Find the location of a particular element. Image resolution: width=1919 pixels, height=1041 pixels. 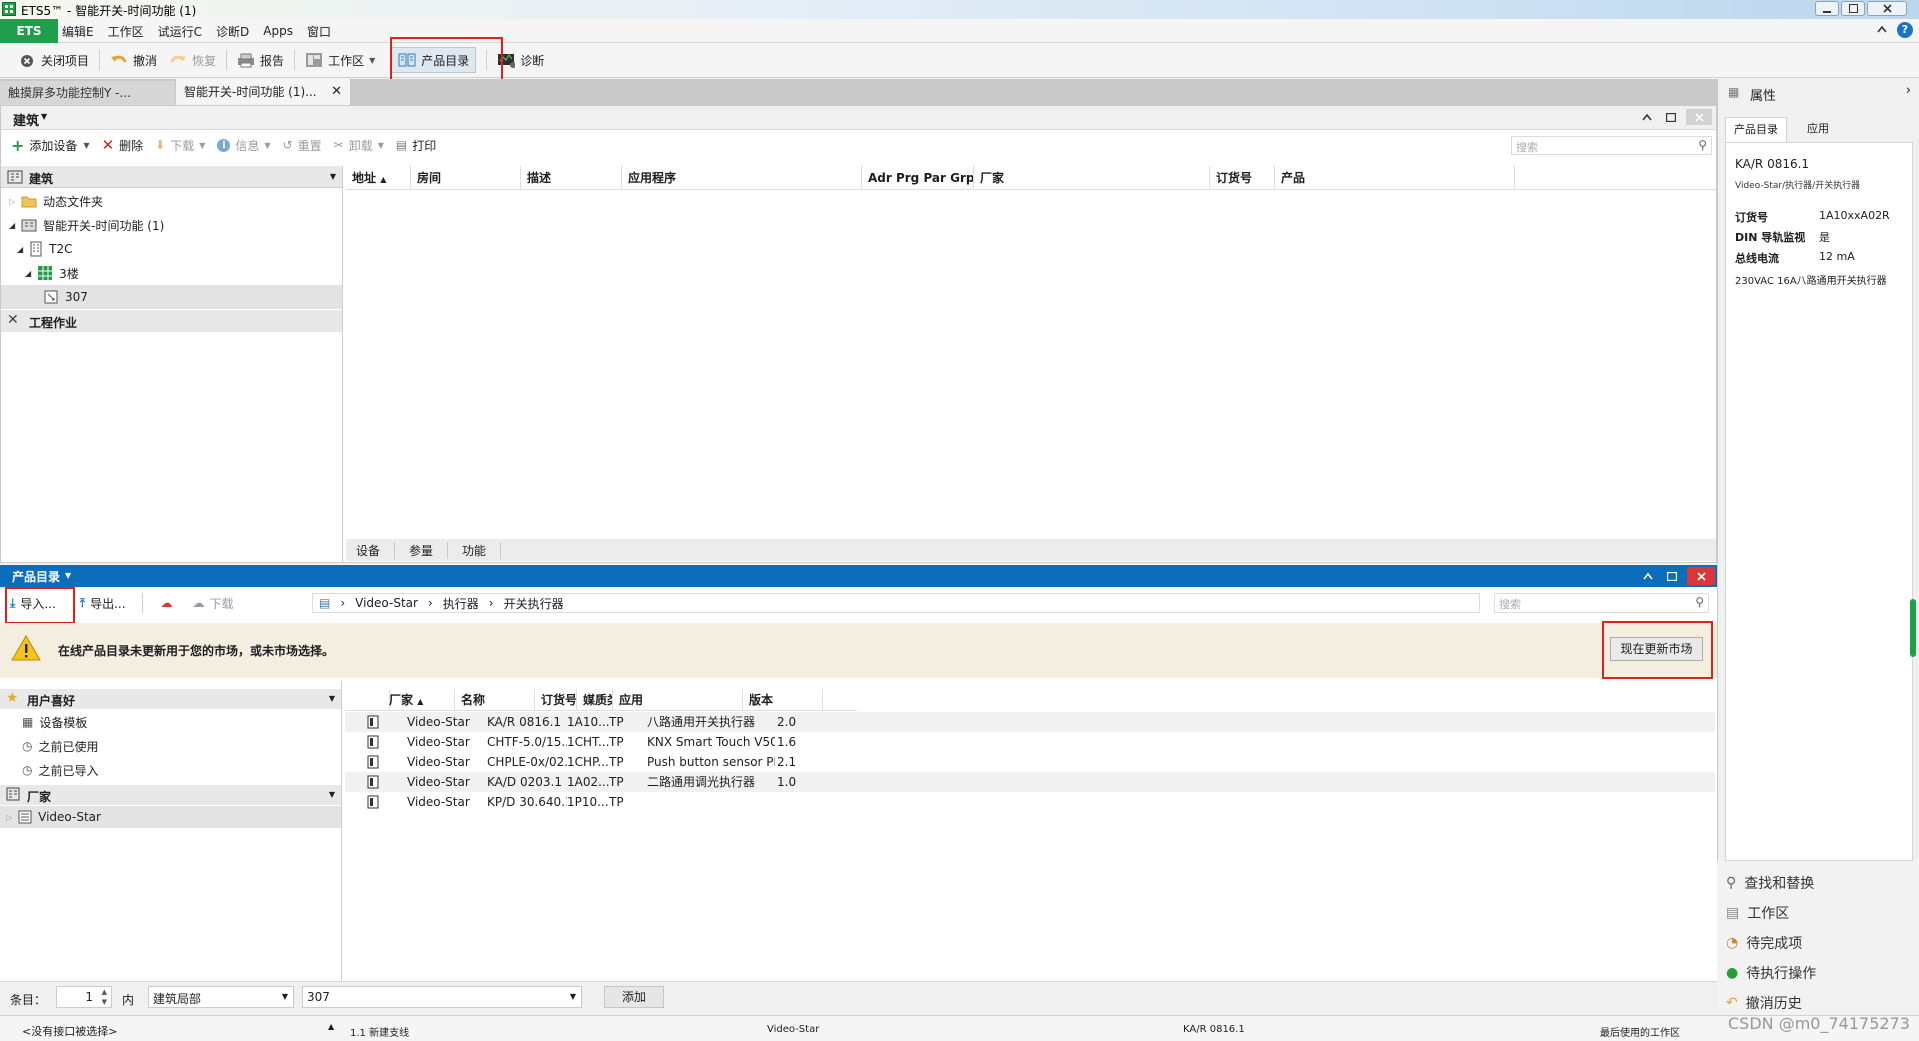

delete-button: ✕ 删除 is located at coordinates (123, 145).